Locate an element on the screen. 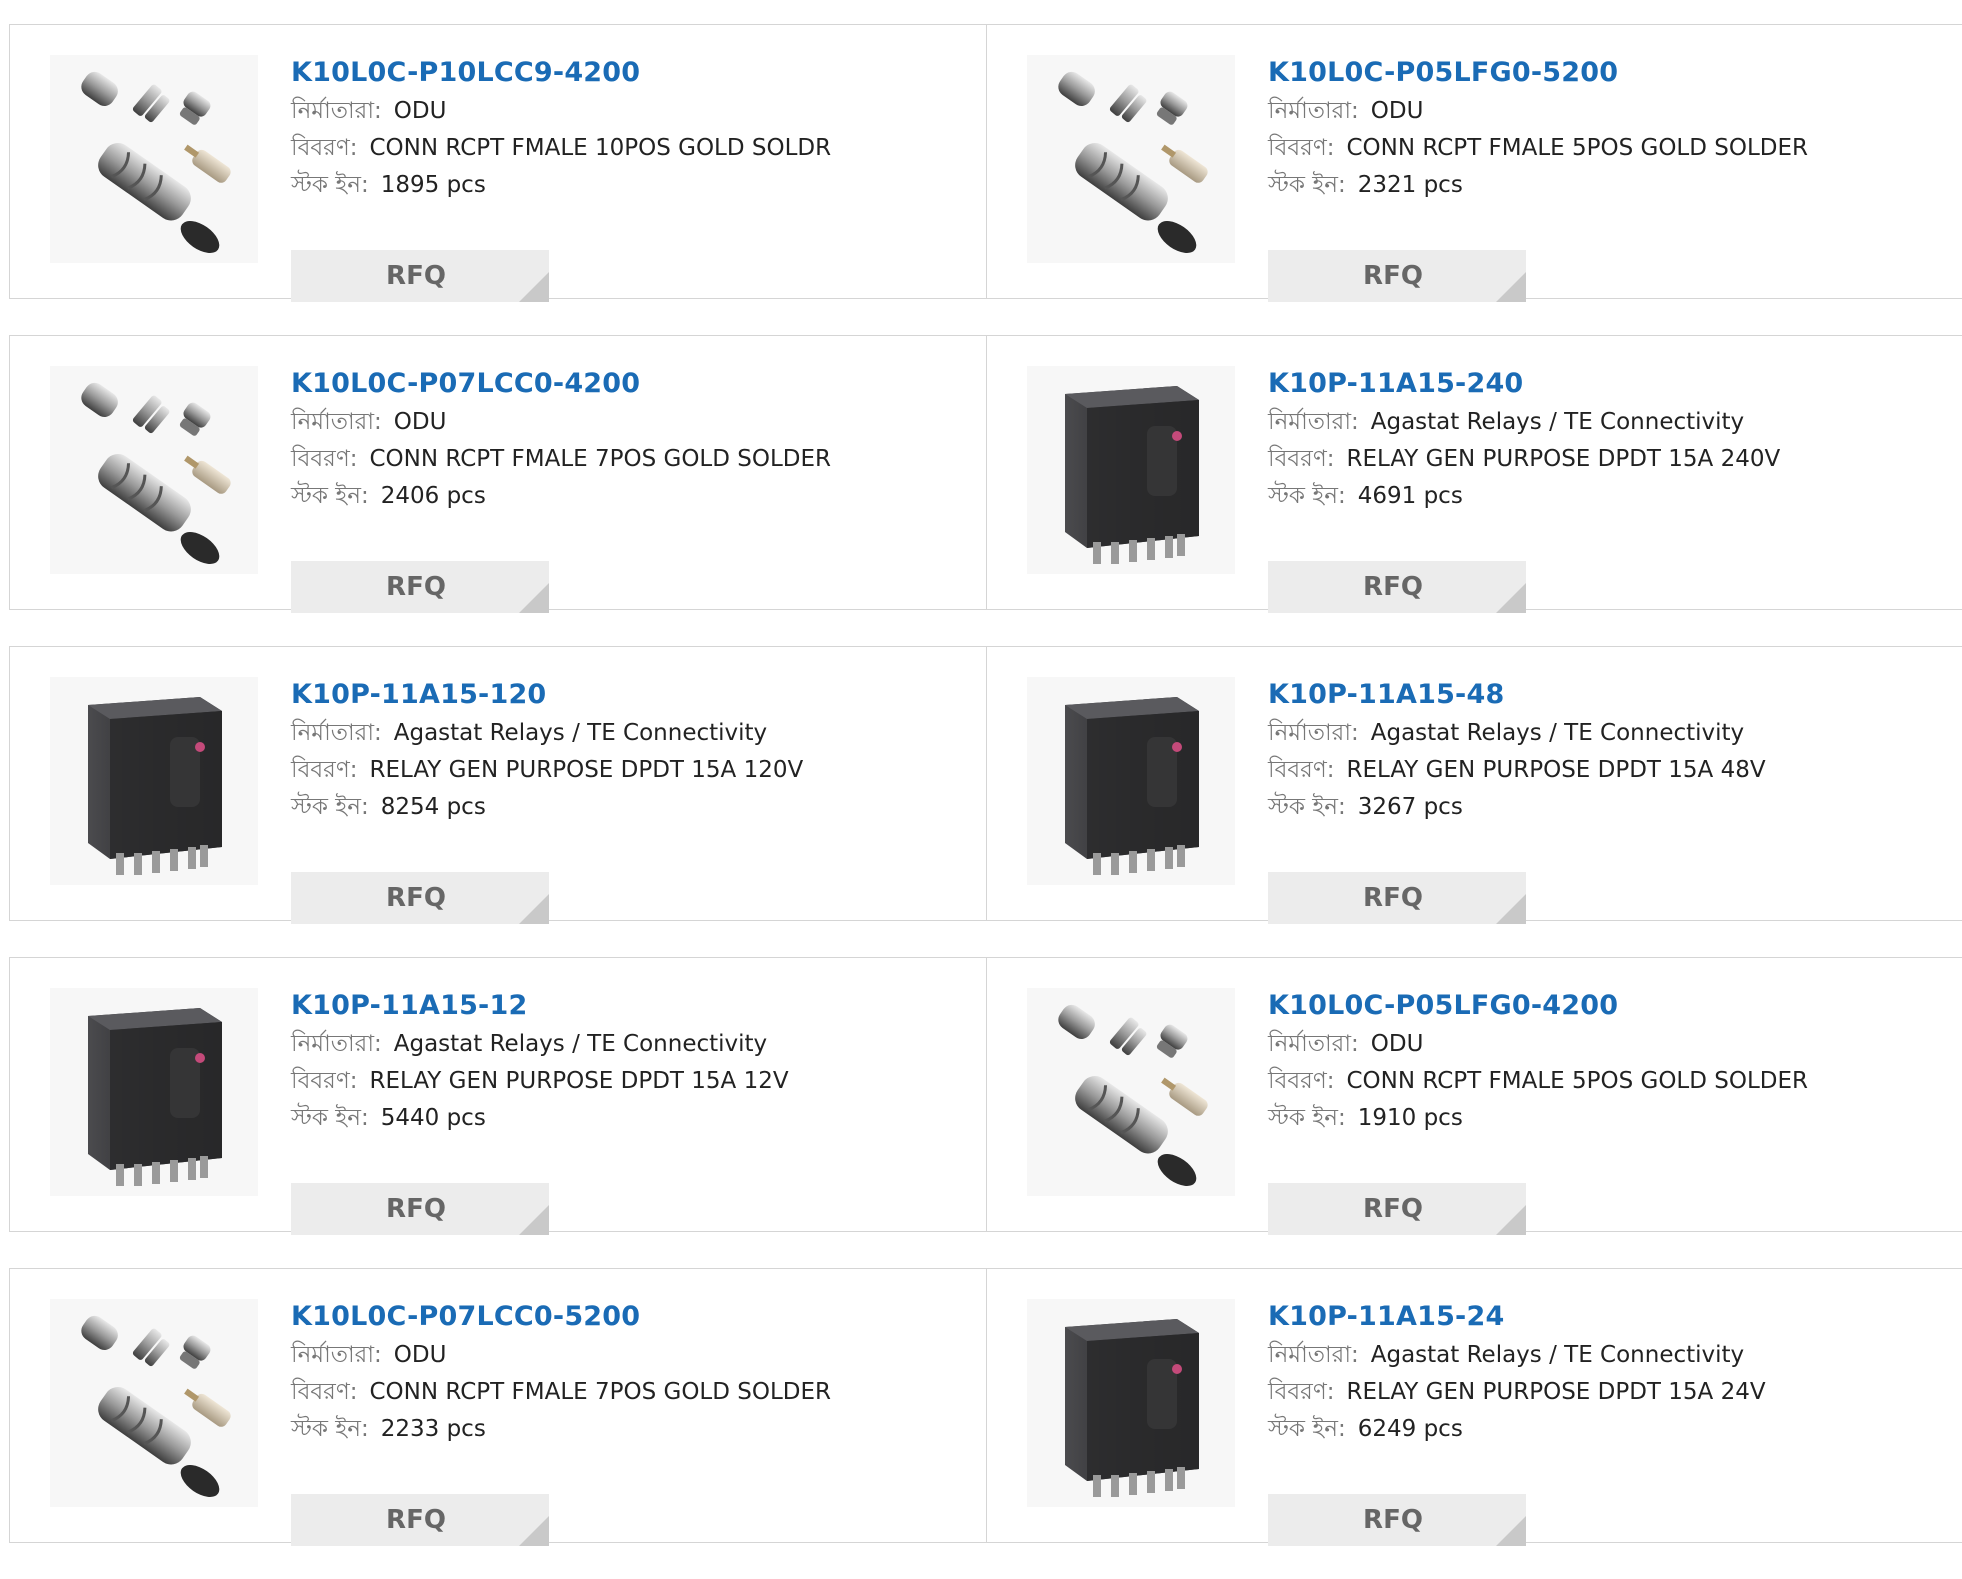 The image size is (1962, 1579). part-number-link: K10L0C-P07LCC0-5200 is located at coordinates (561, 1317).